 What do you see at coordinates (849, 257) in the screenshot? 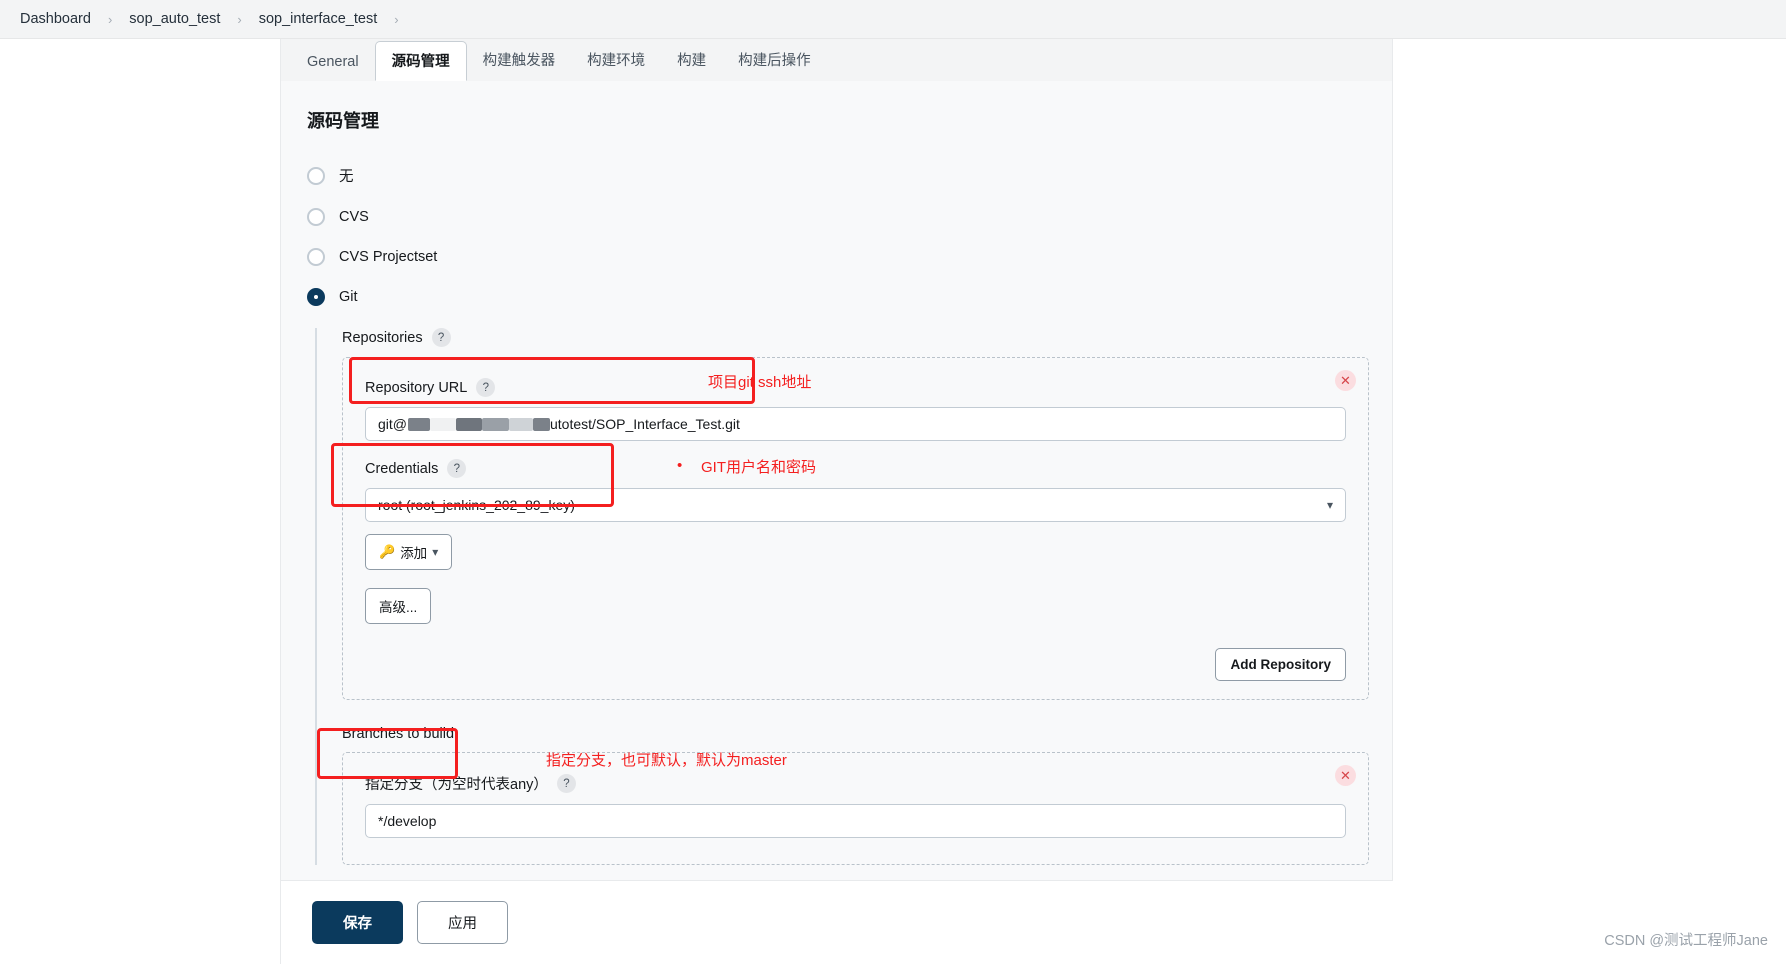
I see `radio-option-cvs-projectset: CVS Projectset` at bounding box center [849, 257].